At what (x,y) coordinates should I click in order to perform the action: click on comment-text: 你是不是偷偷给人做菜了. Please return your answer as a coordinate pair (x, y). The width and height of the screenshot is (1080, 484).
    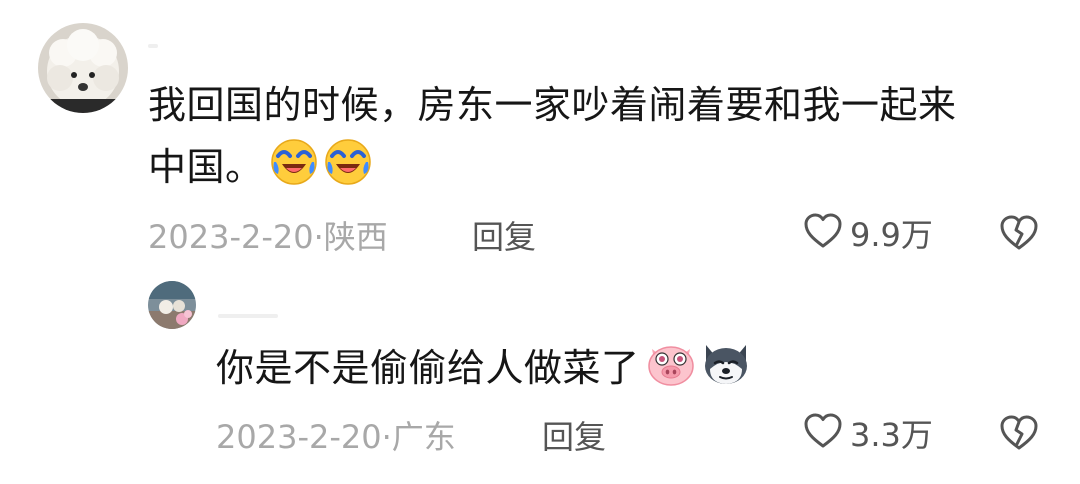
    Looking at the image, I should click on (616, 371).